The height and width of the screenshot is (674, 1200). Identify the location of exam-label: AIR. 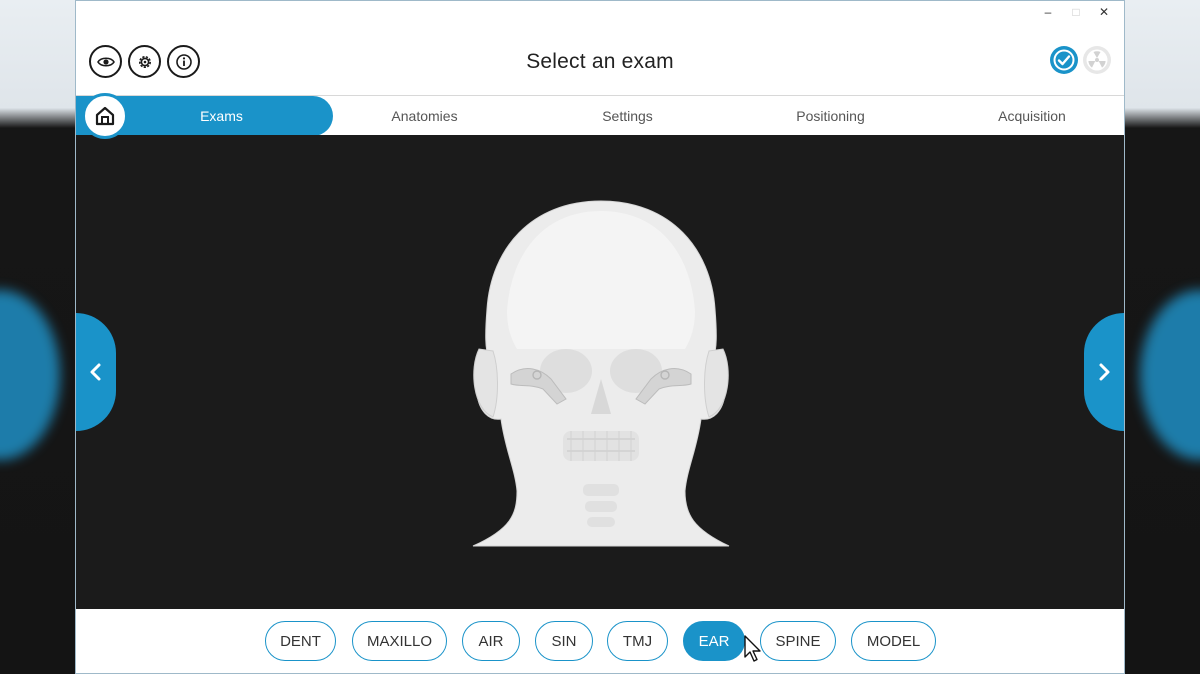
(491, 641).